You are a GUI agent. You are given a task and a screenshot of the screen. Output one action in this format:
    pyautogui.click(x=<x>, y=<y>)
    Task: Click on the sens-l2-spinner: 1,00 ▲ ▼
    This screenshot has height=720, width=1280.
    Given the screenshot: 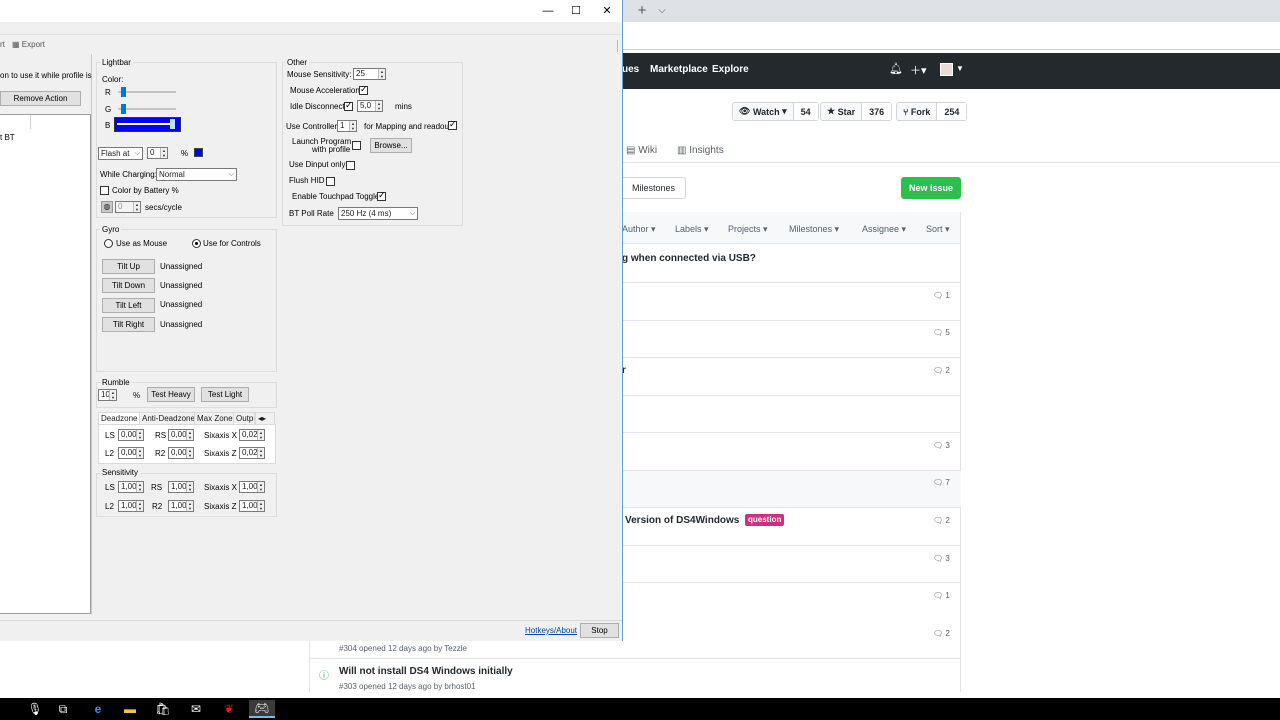 What is the action you would take?
    pyautogui.click(x=131, y=506)
    